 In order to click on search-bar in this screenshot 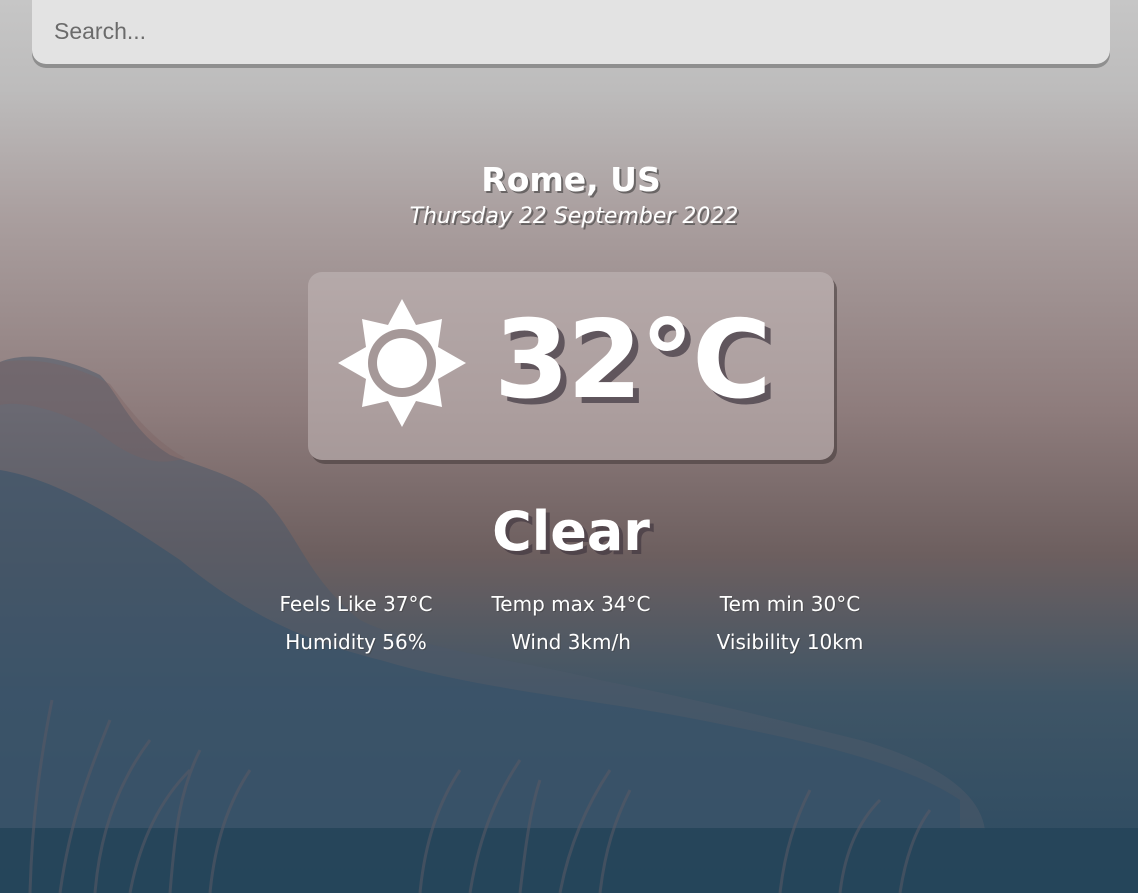, I will do `click(571, 32)`.